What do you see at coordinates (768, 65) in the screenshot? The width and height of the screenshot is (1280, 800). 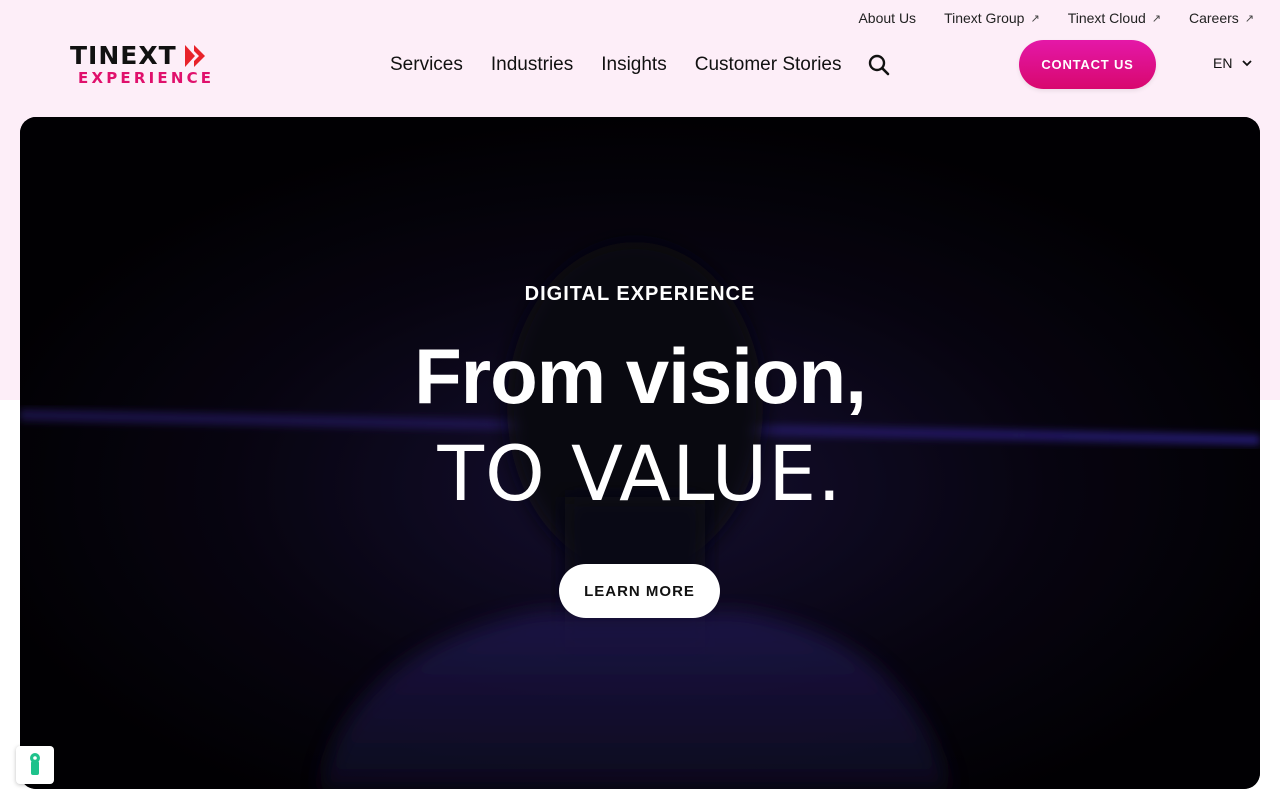 I see `nav-item-customer-stories: Customer Stories` at bounding box center [768, 65].